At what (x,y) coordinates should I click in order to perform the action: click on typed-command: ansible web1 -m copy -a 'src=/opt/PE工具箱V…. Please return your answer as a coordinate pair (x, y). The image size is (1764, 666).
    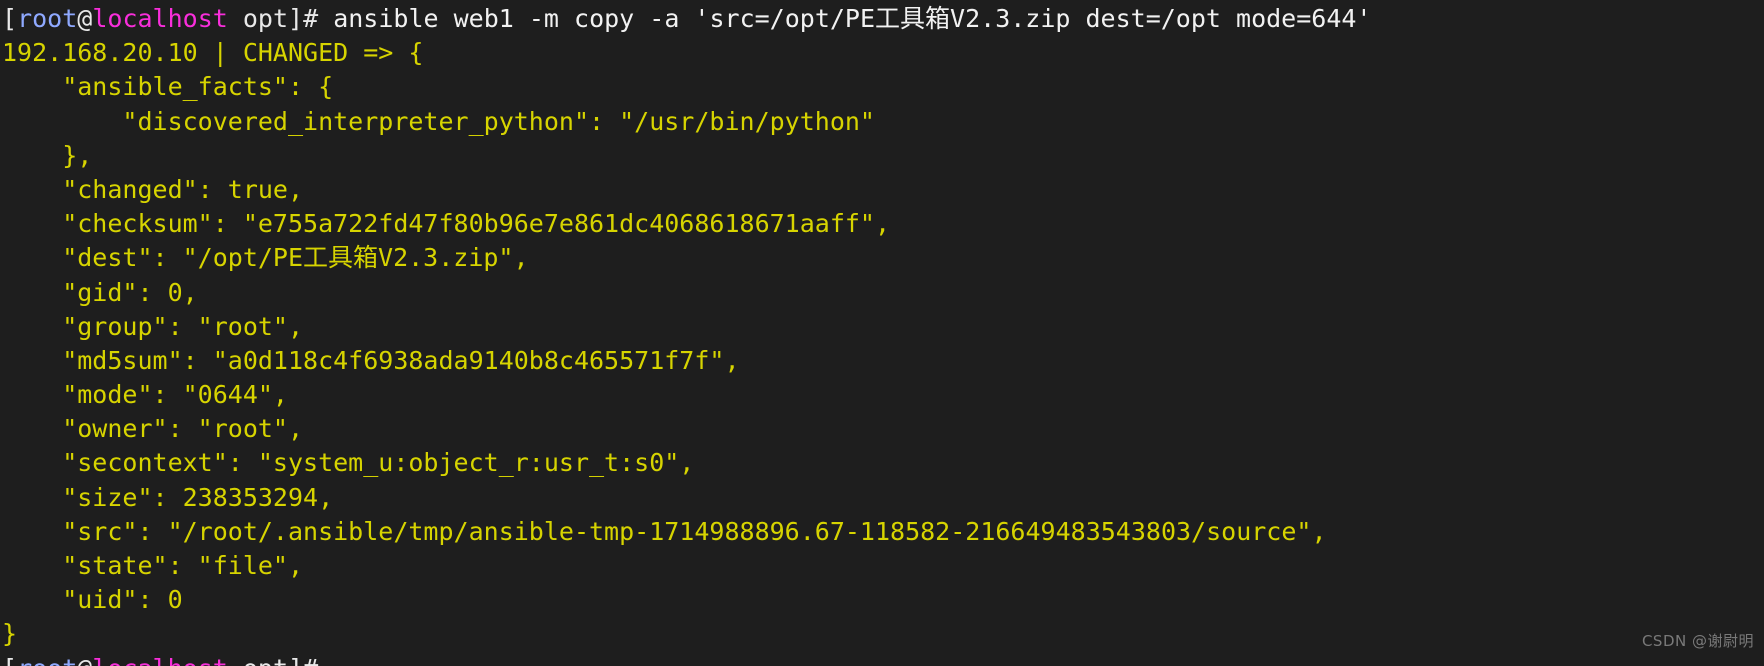
    Looking at the image, I should click on (845, 18).